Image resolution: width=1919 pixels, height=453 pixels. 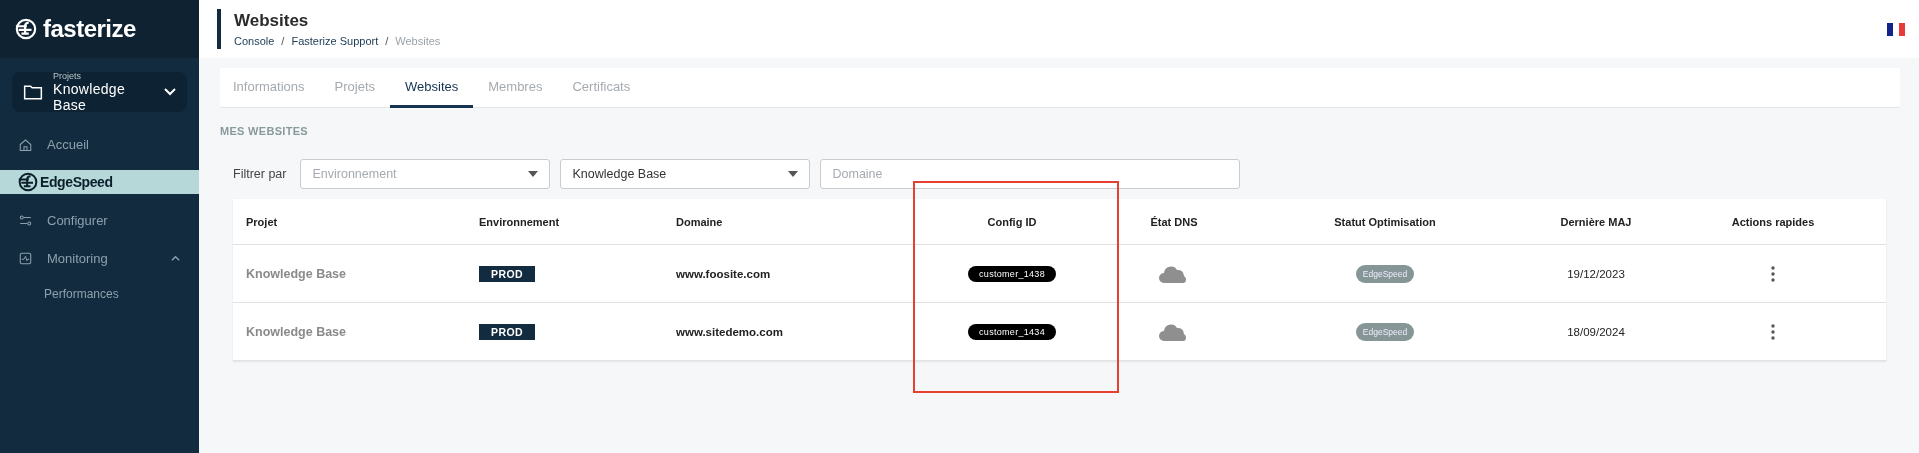 What do you see at coordinates (723, 273) in the screenshot?
I see `table-cell: www.foosite.com` at bounding box center [723, 273].